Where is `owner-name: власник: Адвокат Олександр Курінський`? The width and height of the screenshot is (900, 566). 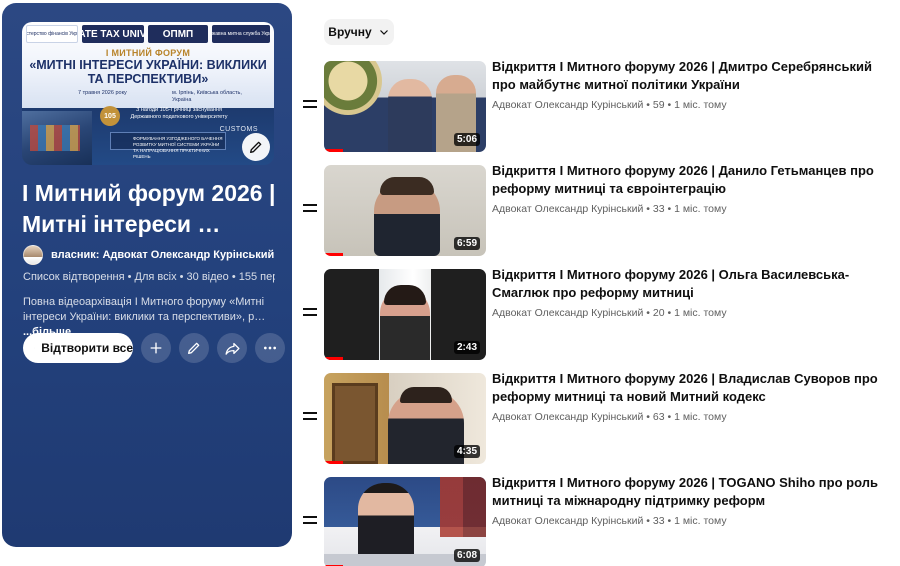
owner-name: власник: Адвокат Олександр Курінський is located at coordinates (162, 255).